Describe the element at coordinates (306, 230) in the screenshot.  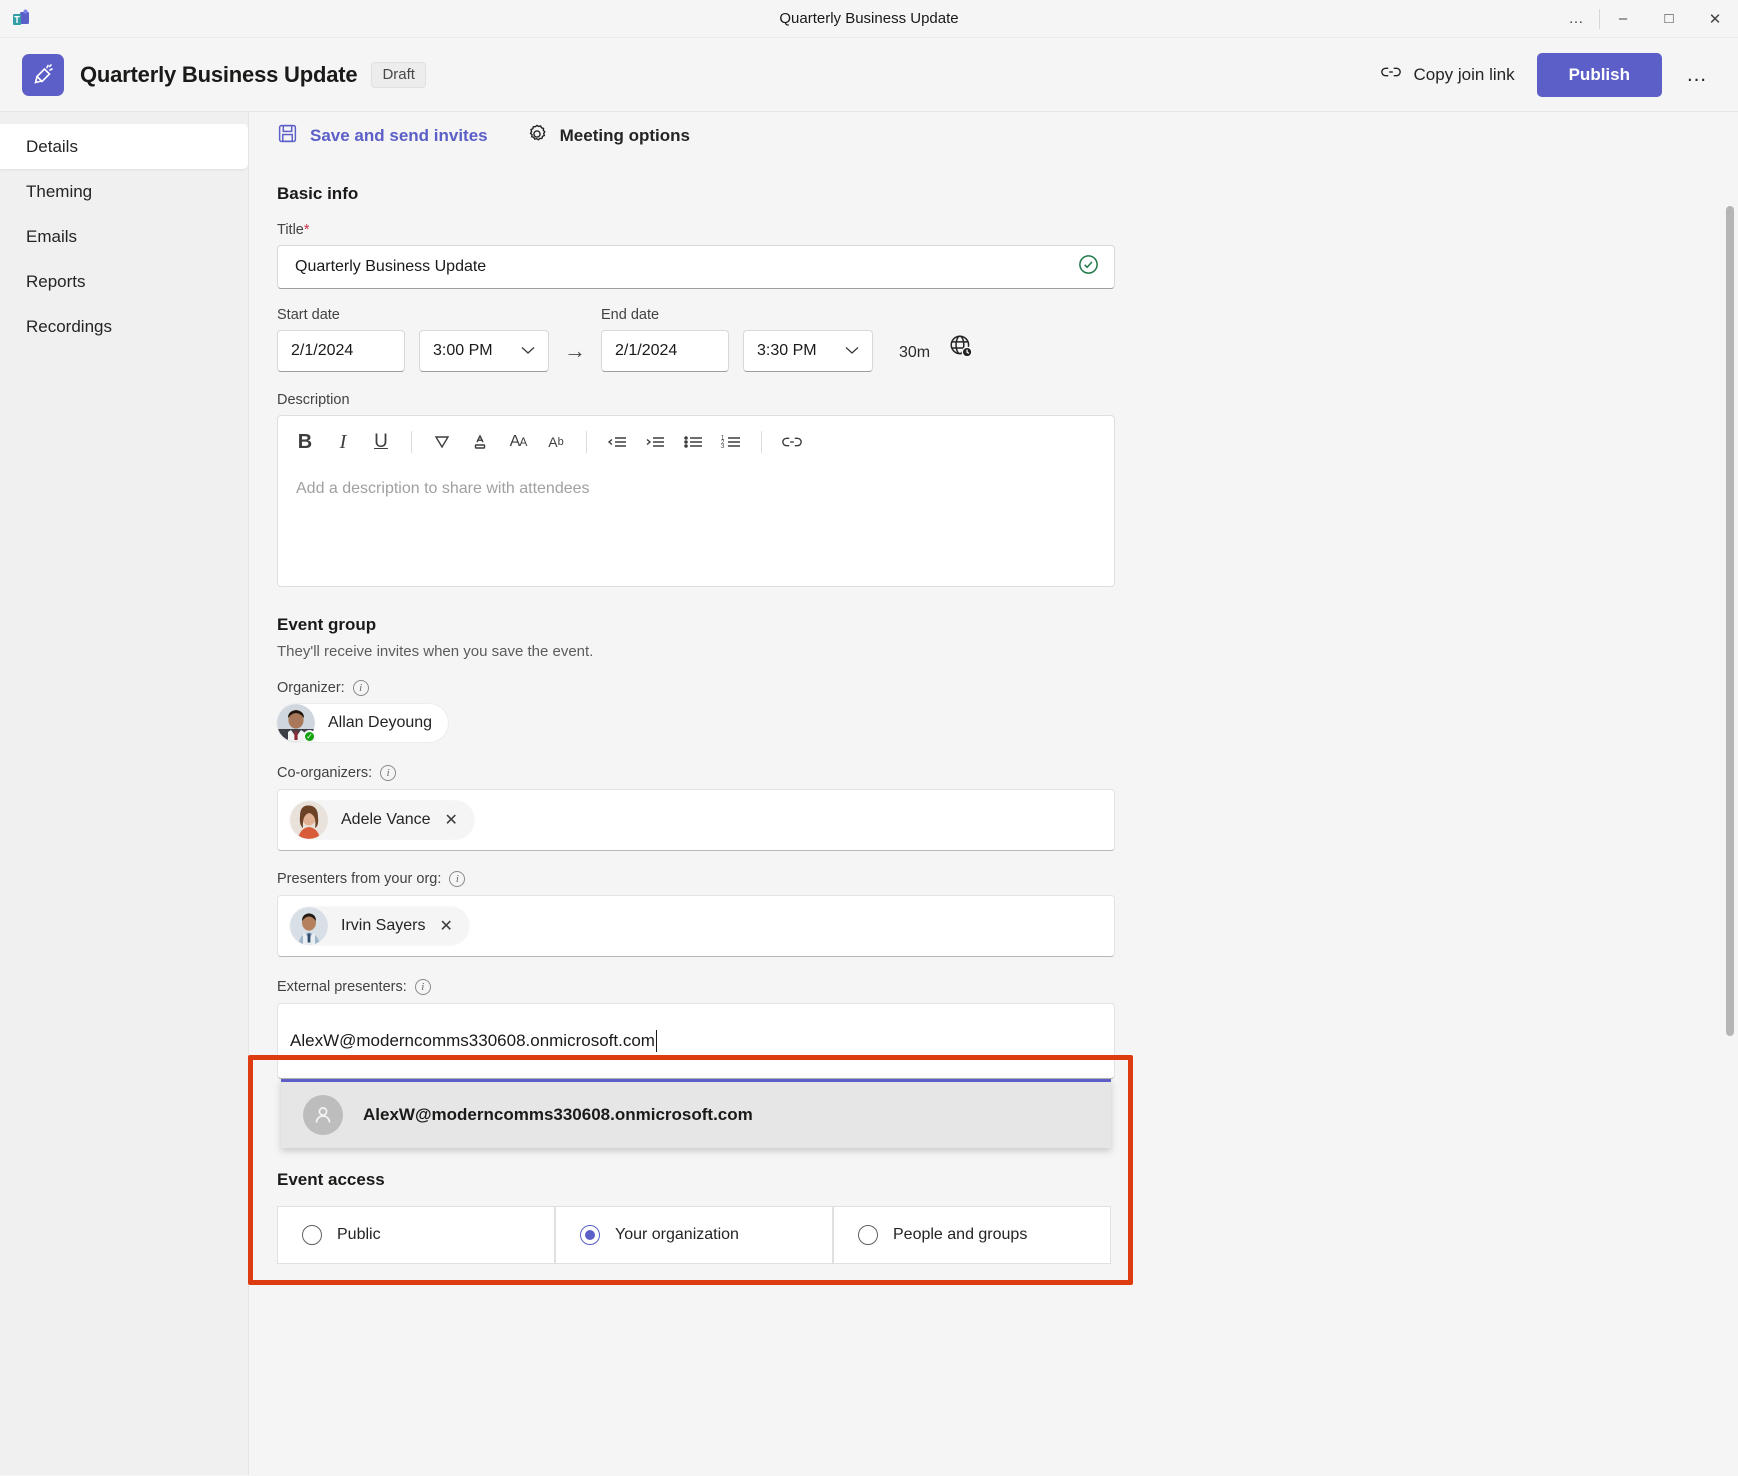
I see `required-marker: *` at that location.